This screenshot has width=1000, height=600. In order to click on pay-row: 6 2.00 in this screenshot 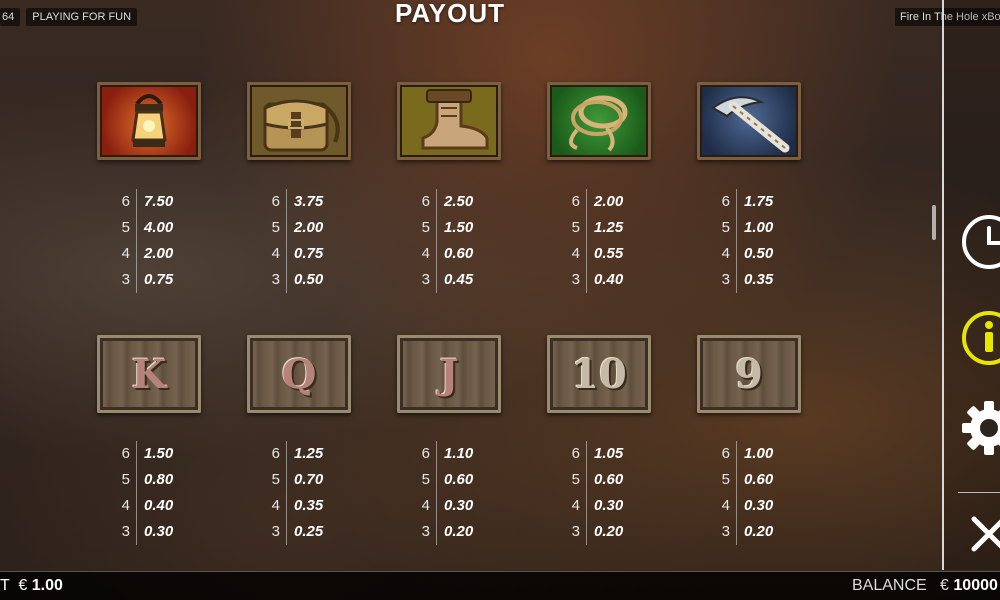, I will do `click(608, 204)`.